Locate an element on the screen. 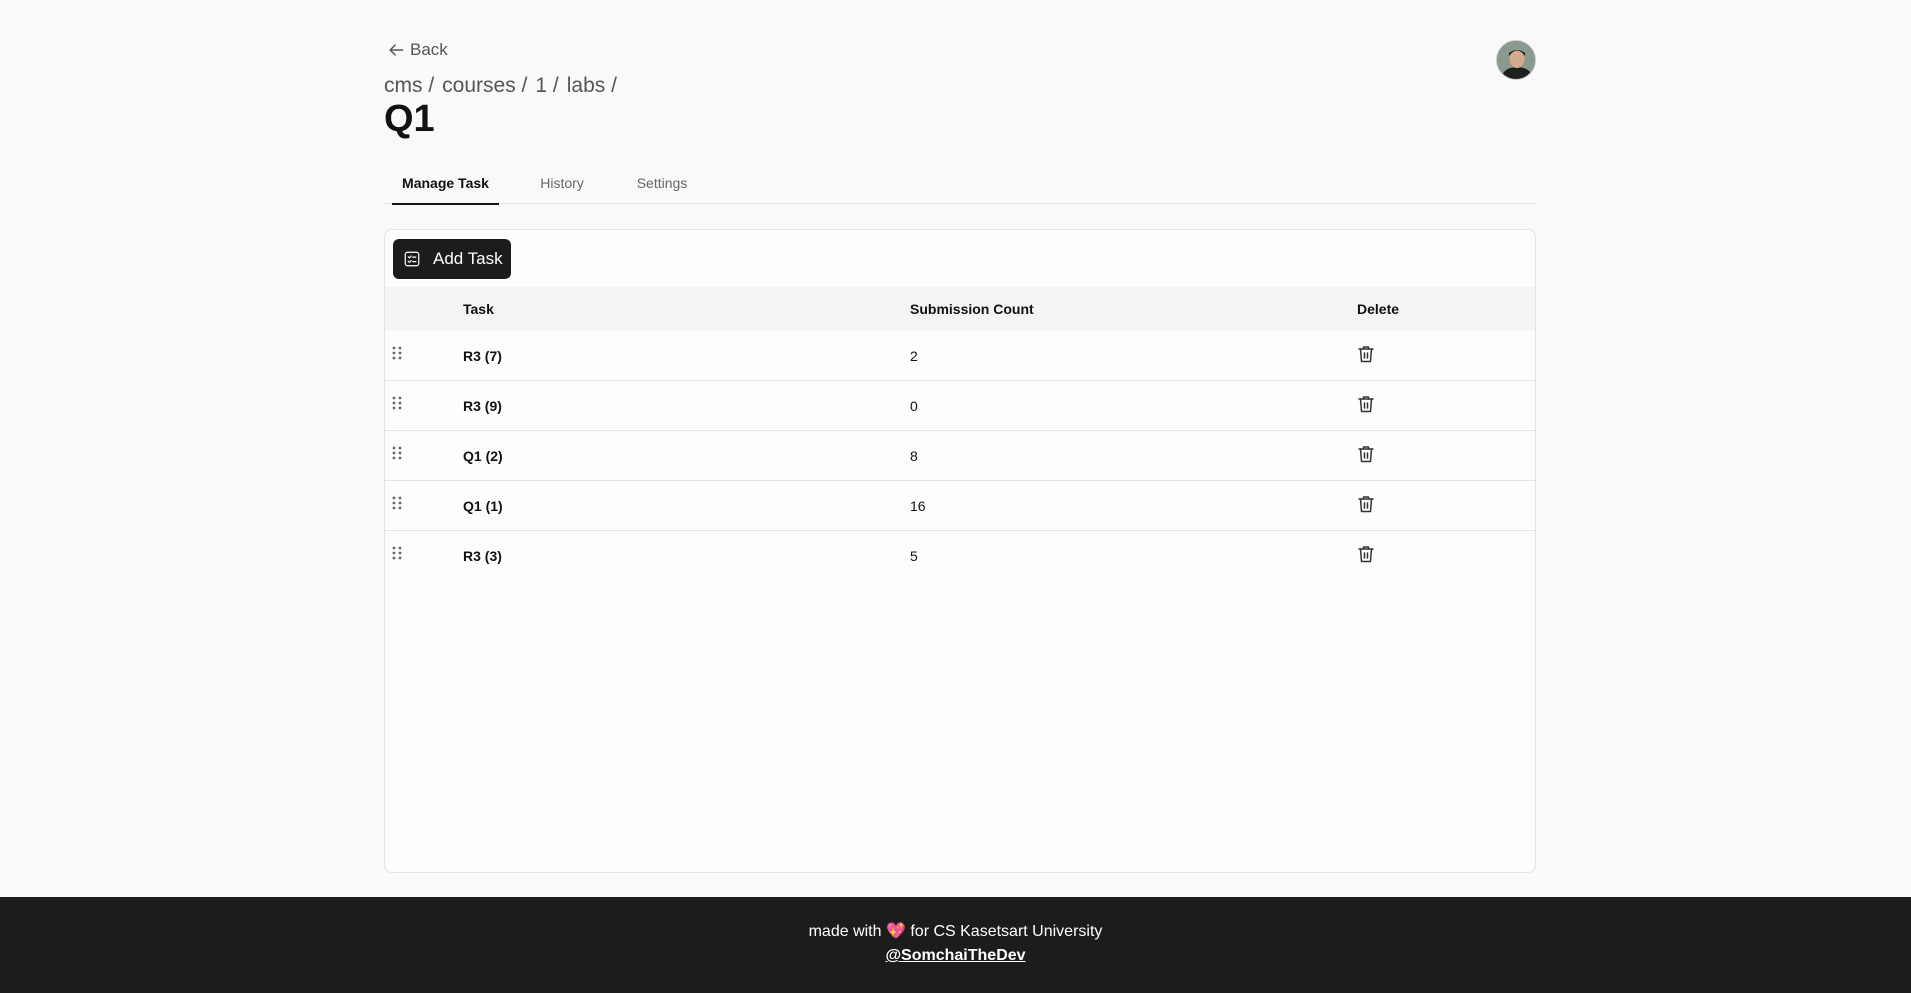 The width and height of the screenshot is (1911, 993). table-row: Q1 (1) 16 is located at coordinates (960, 506).